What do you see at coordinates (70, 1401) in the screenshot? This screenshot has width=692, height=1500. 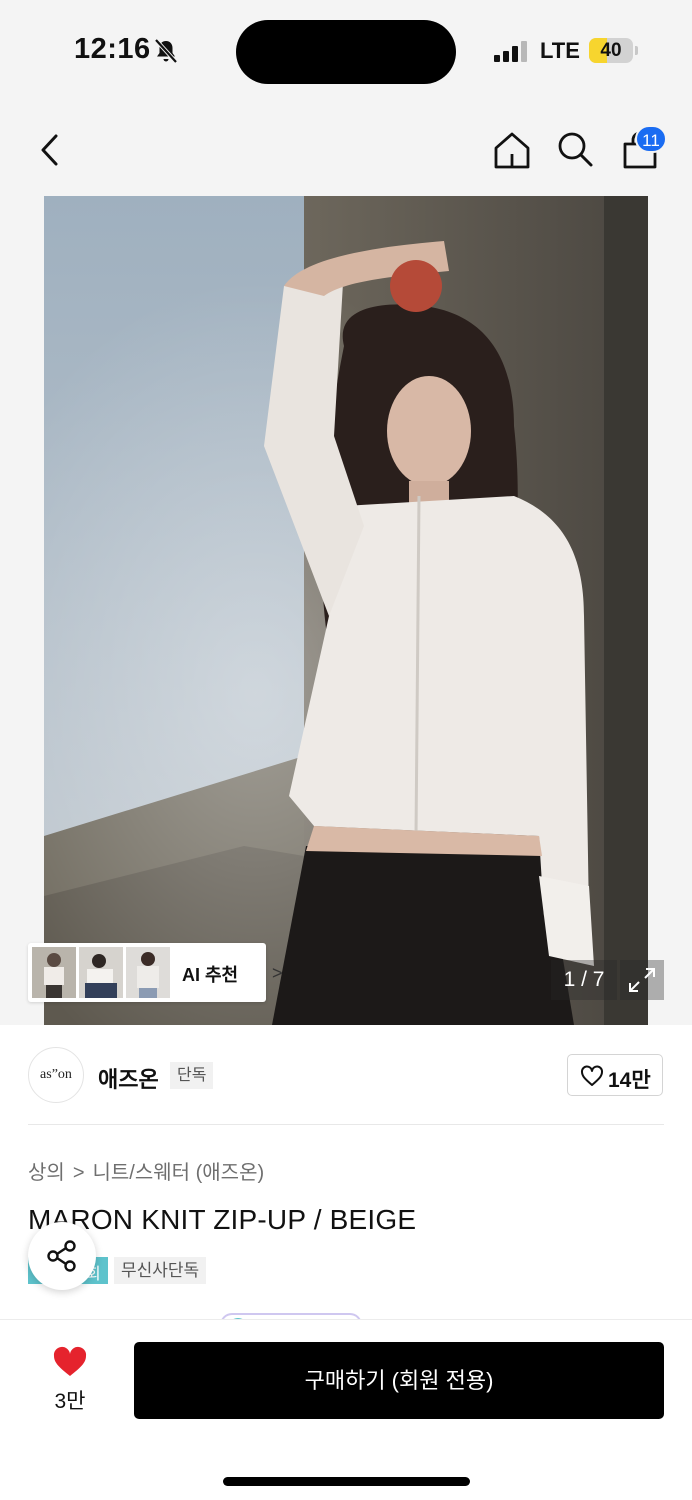 I see `favorite-count: 3만` at bounding box center [70, 1401].